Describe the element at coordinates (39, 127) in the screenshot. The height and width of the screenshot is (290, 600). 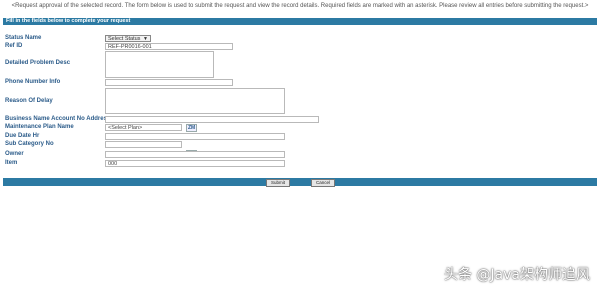
I see `label-plan: Maintenance Plan Name` at that location.